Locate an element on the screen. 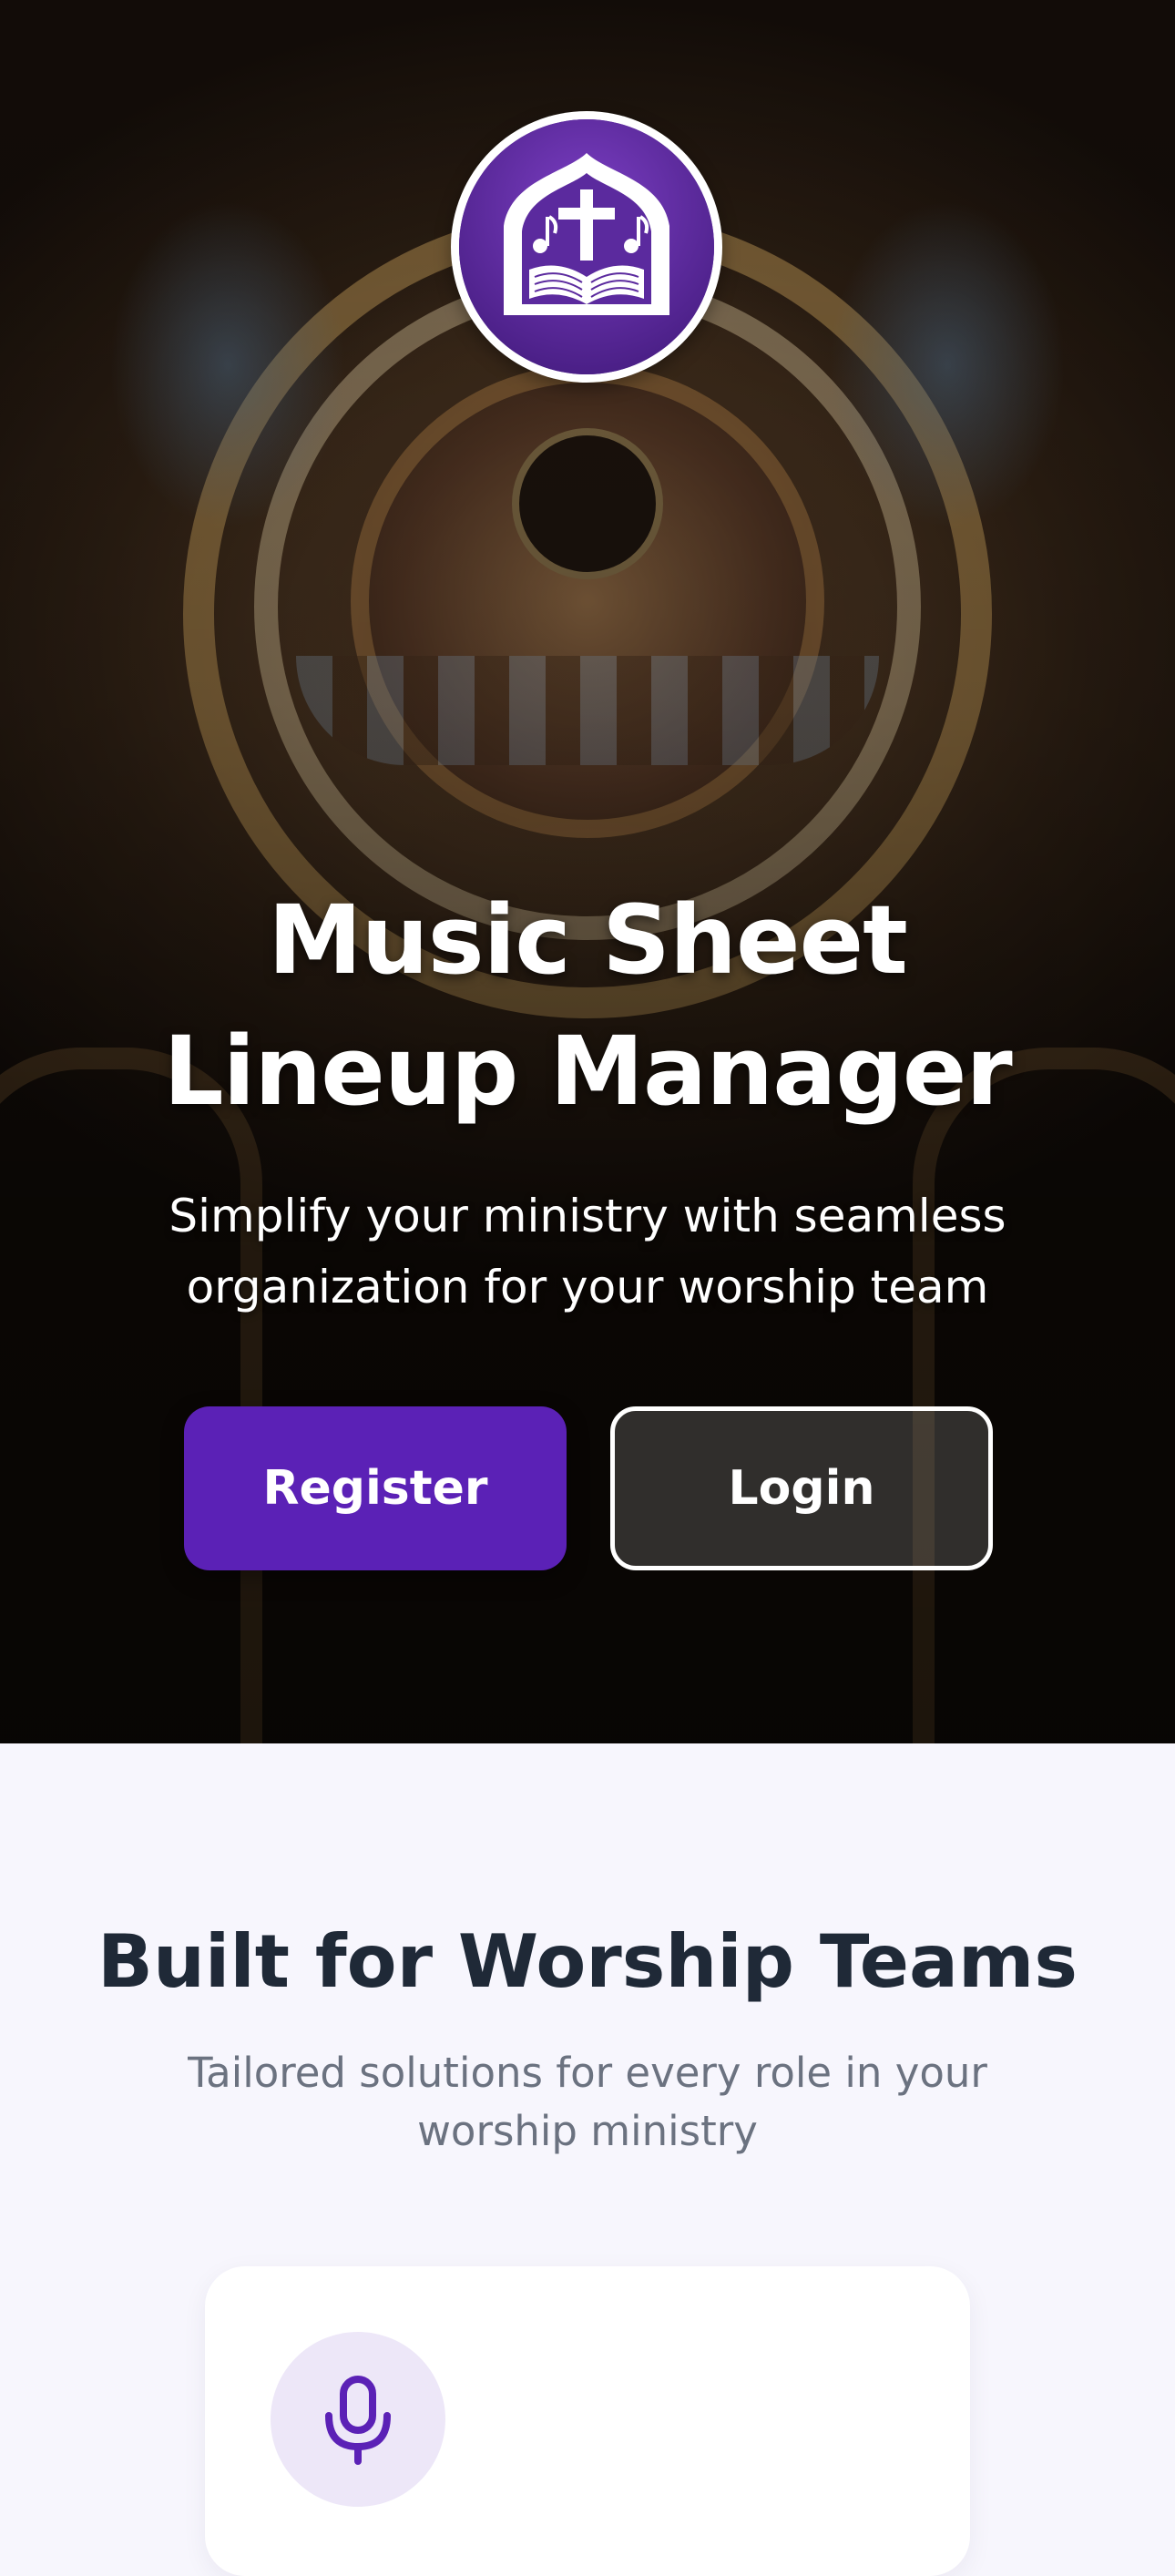 The image size is (1175, 2576). feature-card-icon-badge is located at coordinates (358, 2419).